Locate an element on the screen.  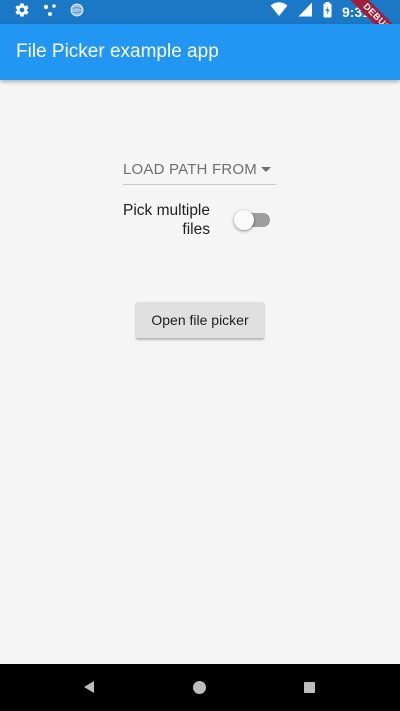
dropdown-hint: LOAD PATH FROM is located at coordinates (190, 169).